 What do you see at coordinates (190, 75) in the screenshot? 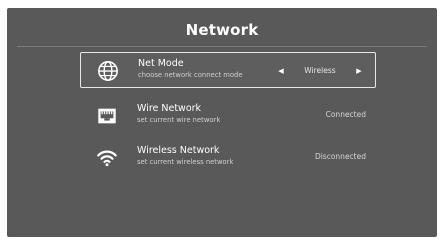
I see `net-mode-description: choose network connect mode` at bounding box center [190, 75].